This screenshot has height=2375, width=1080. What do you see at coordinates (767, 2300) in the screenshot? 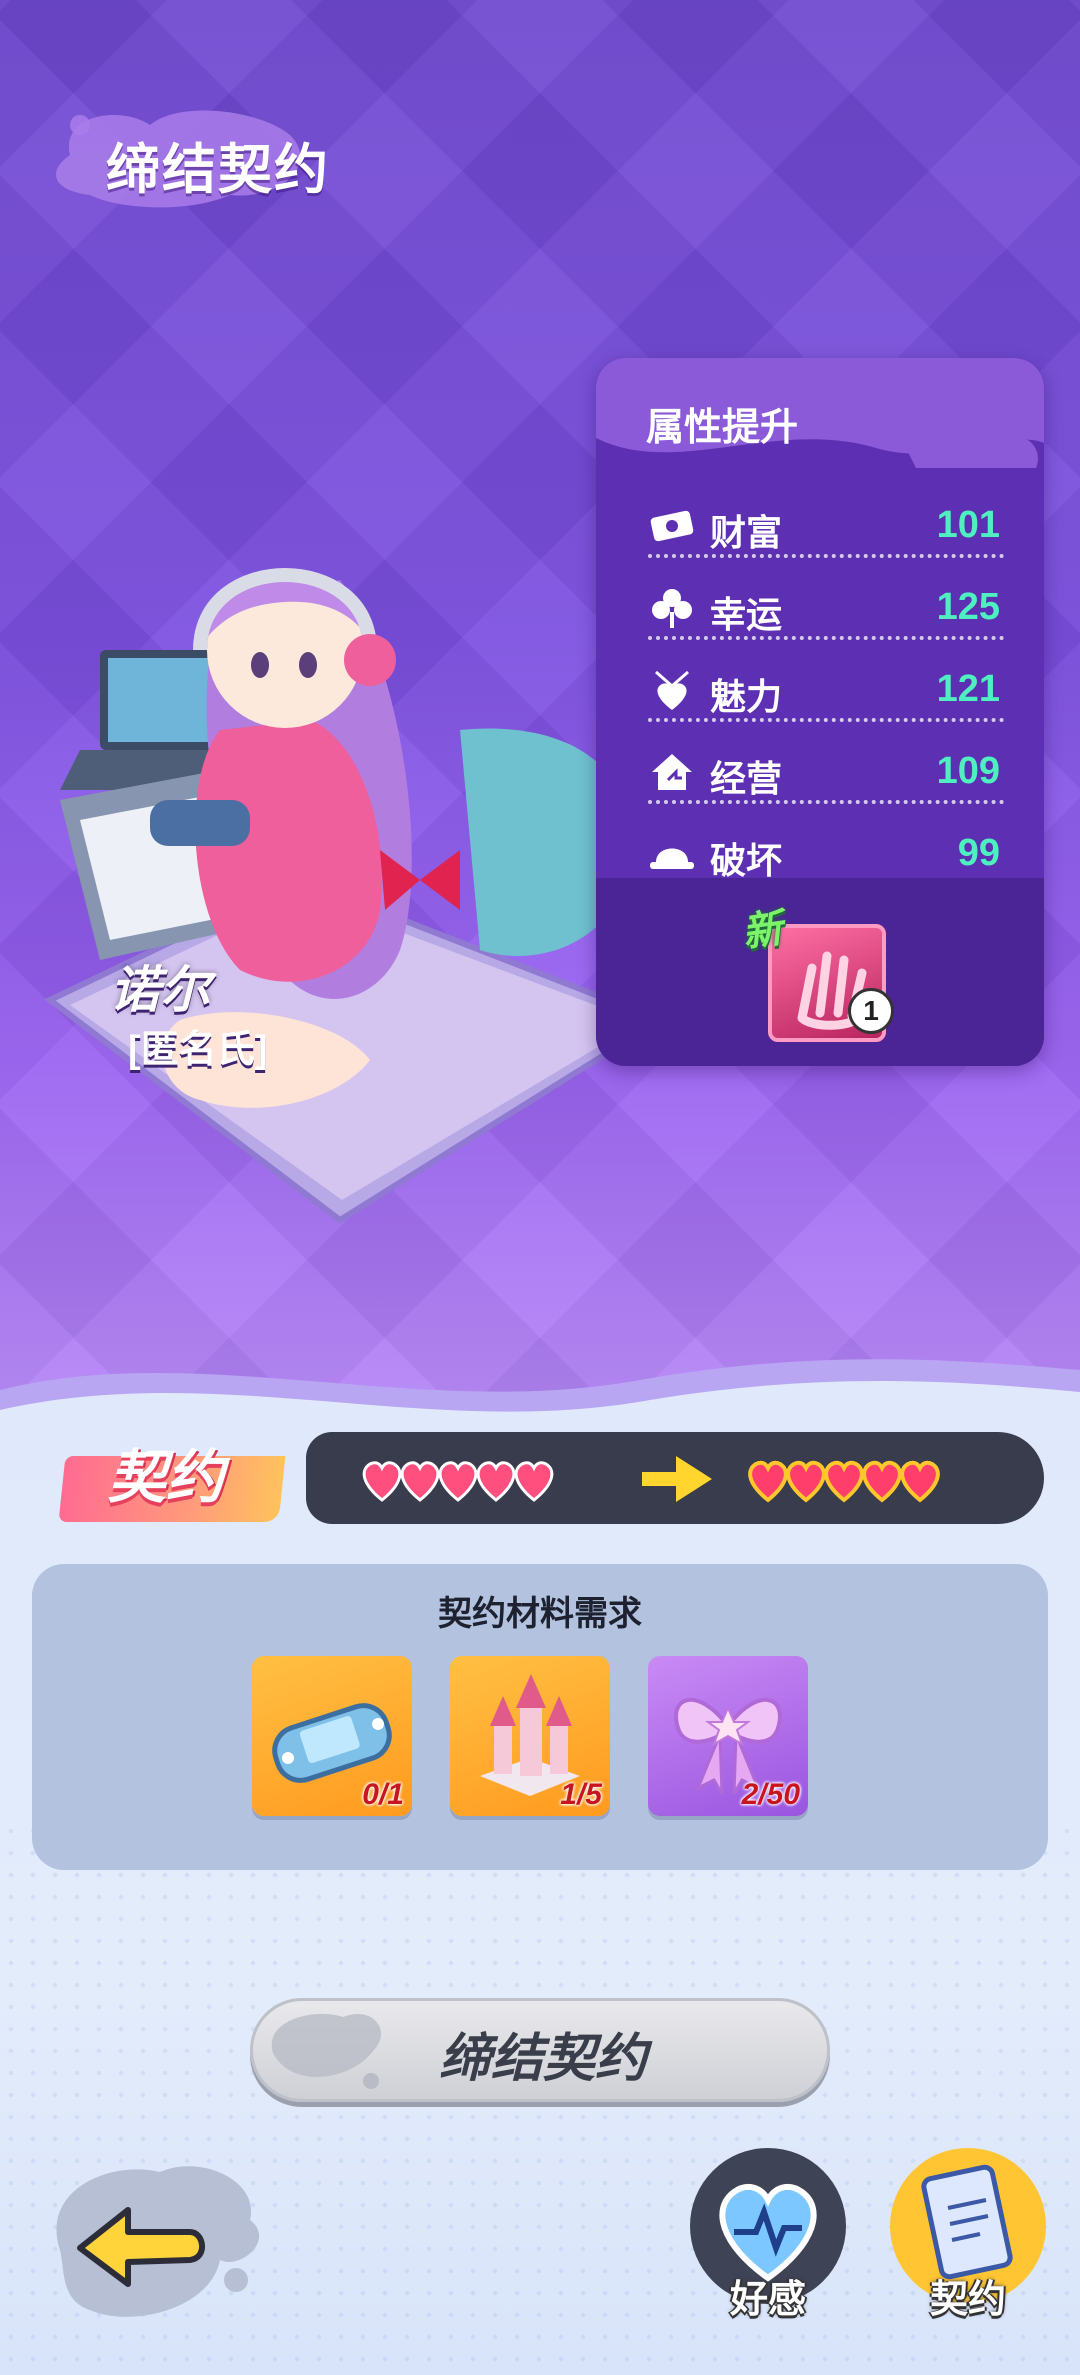
I see `nav-affection-label: 好感` at bounding box center [767, 2300].